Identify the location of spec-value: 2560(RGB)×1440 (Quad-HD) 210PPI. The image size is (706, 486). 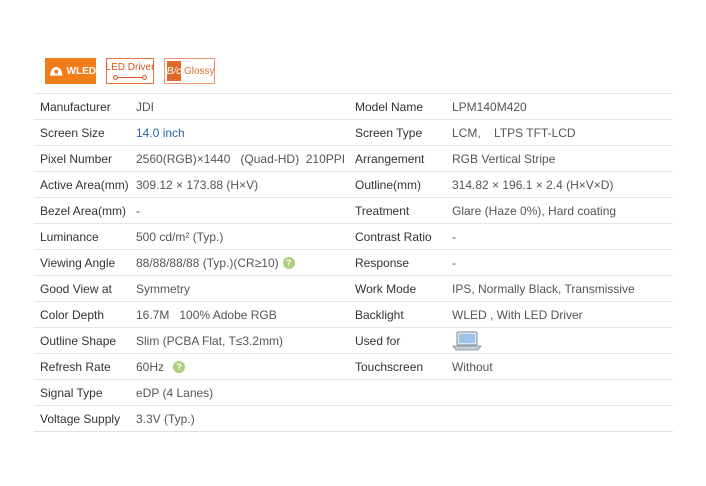
(239, 158).